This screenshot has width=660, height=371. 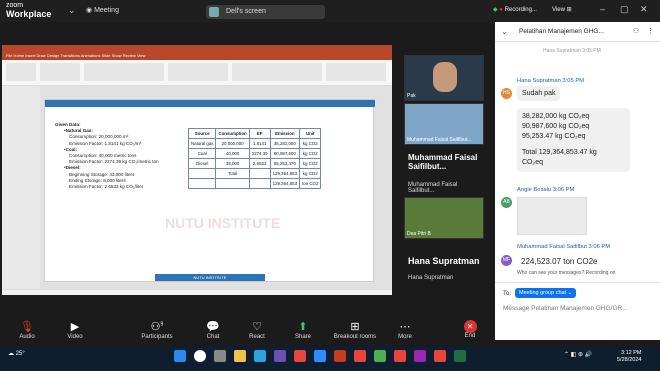 What do you see at coordinates (559, 261) in the screenshot?
I see `msg-text: 224,523.07 ton CO2e` at bounding box center [559, 261].